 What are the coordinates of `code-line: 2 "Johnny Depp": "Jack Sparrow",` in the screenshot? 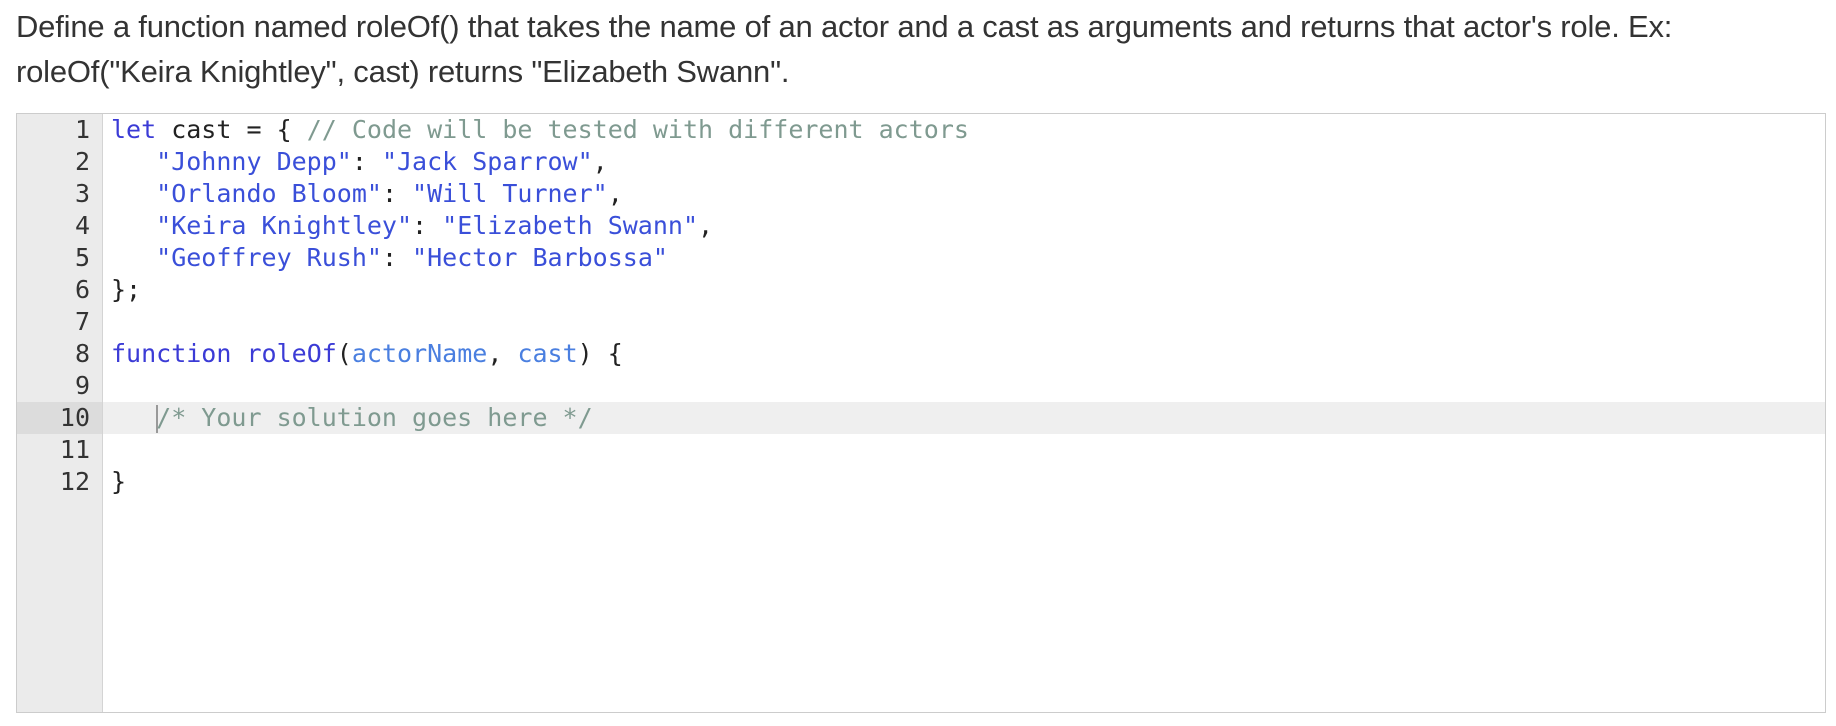 It's located at (921, 162).